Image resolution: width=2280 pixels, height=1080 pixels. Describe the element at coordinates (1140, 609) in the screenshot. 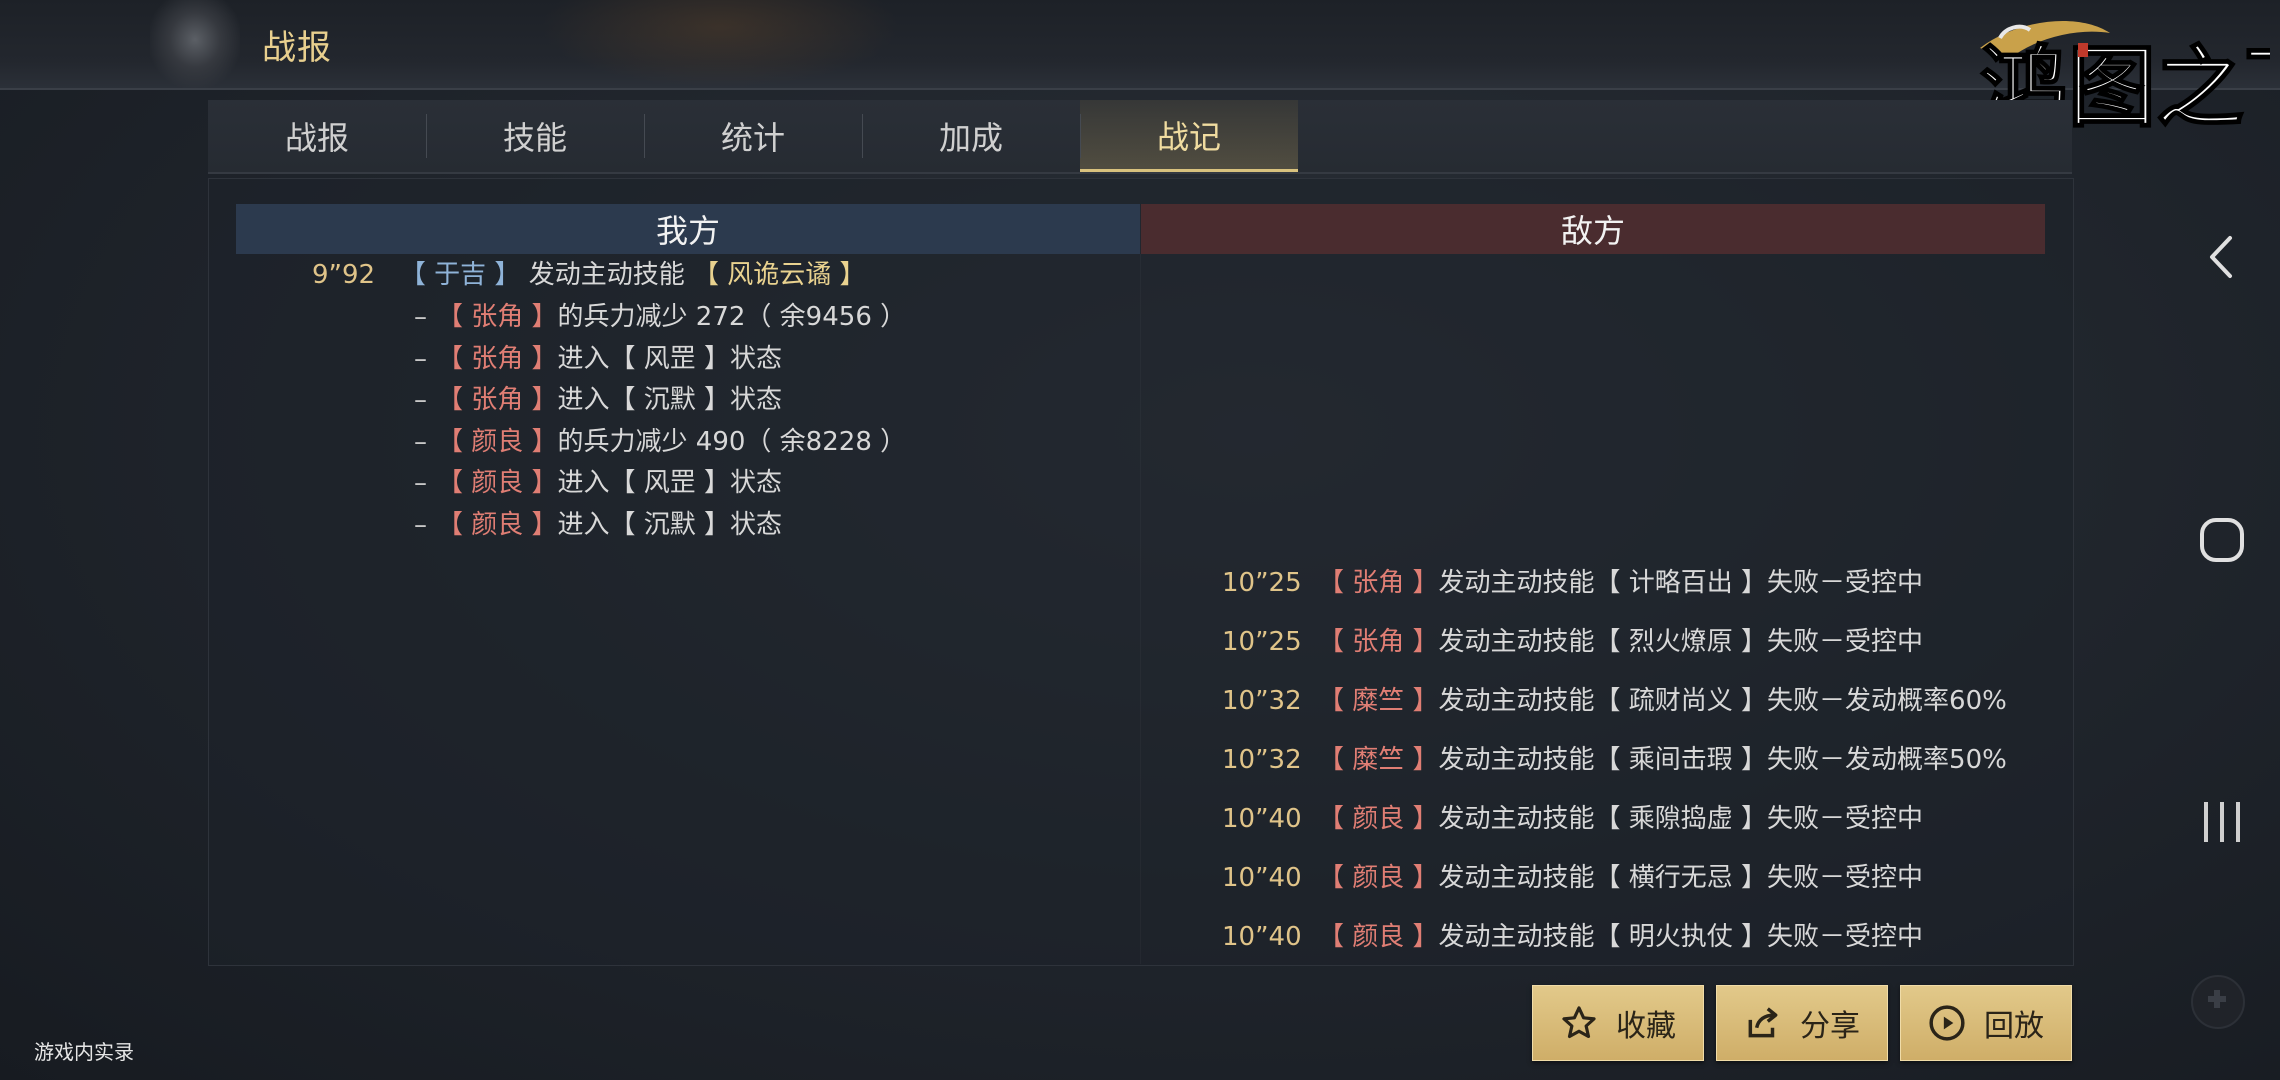

I see `column-divider` at that location.